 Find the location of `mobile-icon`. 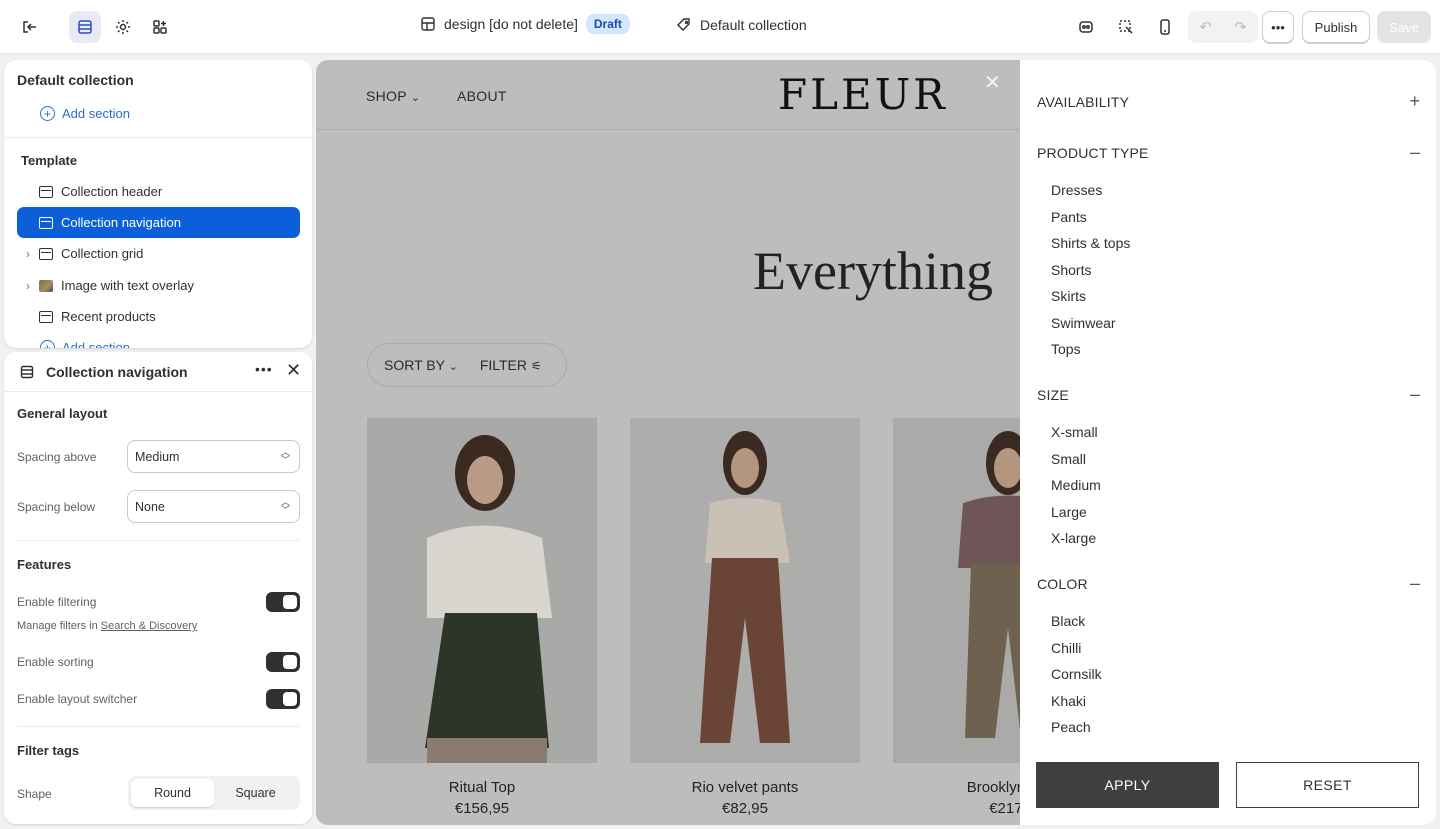

mobile-icon is located at coordinates (1165, 27).